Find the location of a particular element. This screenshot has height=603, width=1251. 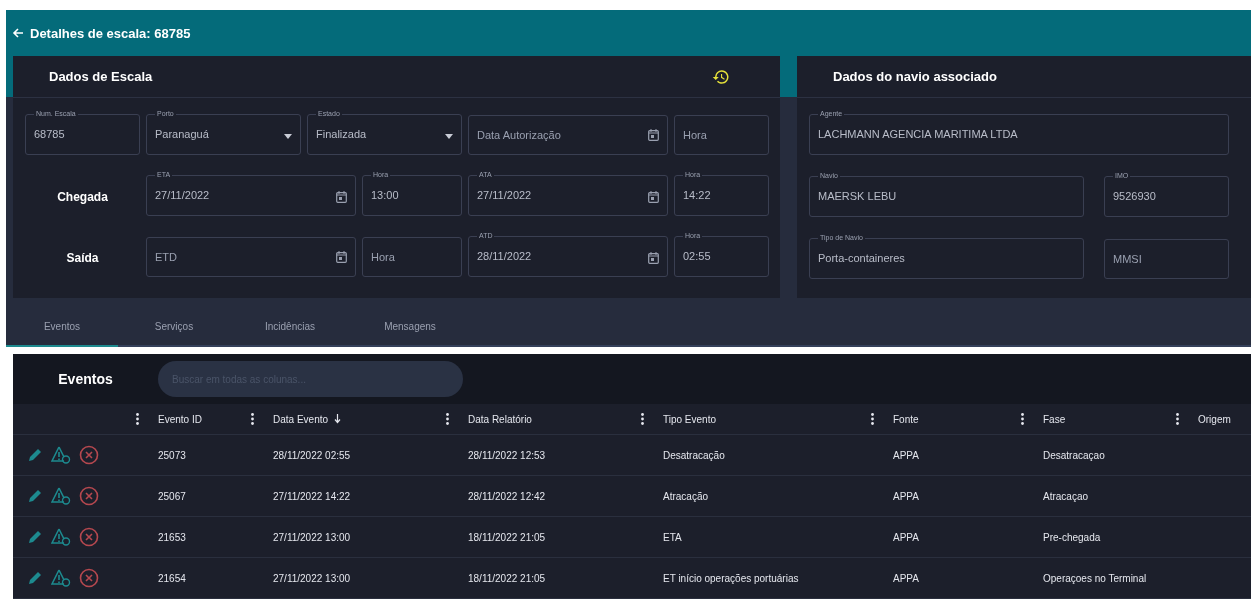

row-label: Chegada is located at coordinates (82, 196).